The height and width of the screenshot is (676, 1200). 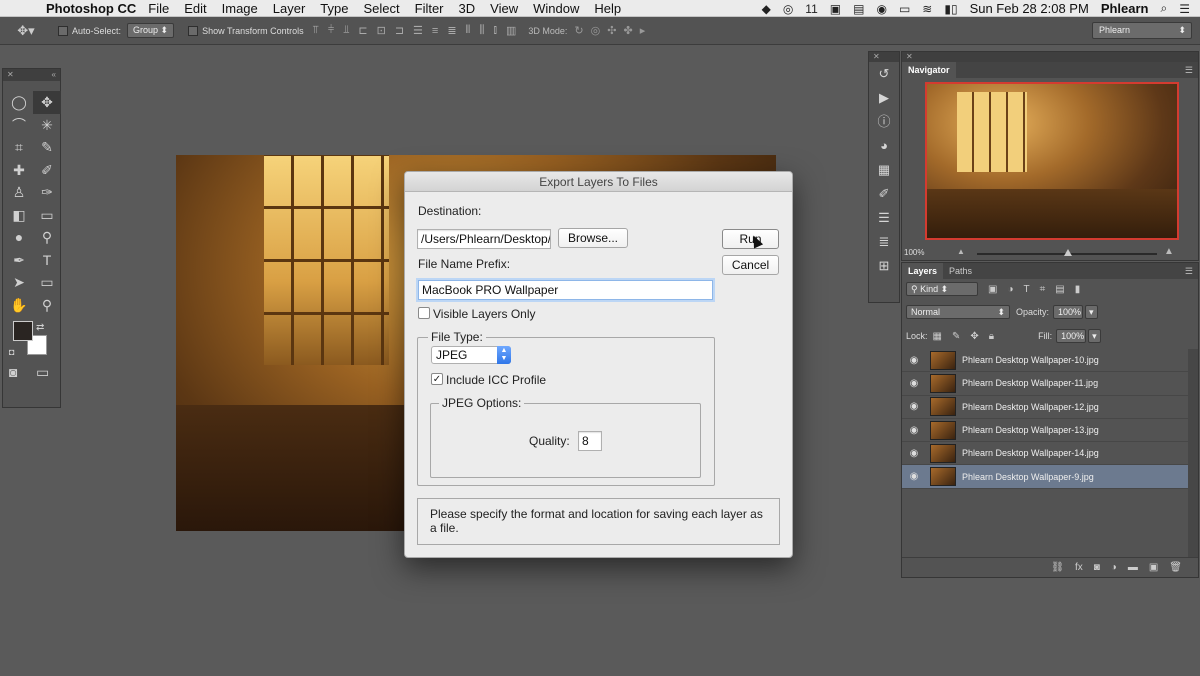 What do you see at coordinates (750, 265) in the screenshot?
I see `cancel-button: Cancel` at bounding box center [750, 265].